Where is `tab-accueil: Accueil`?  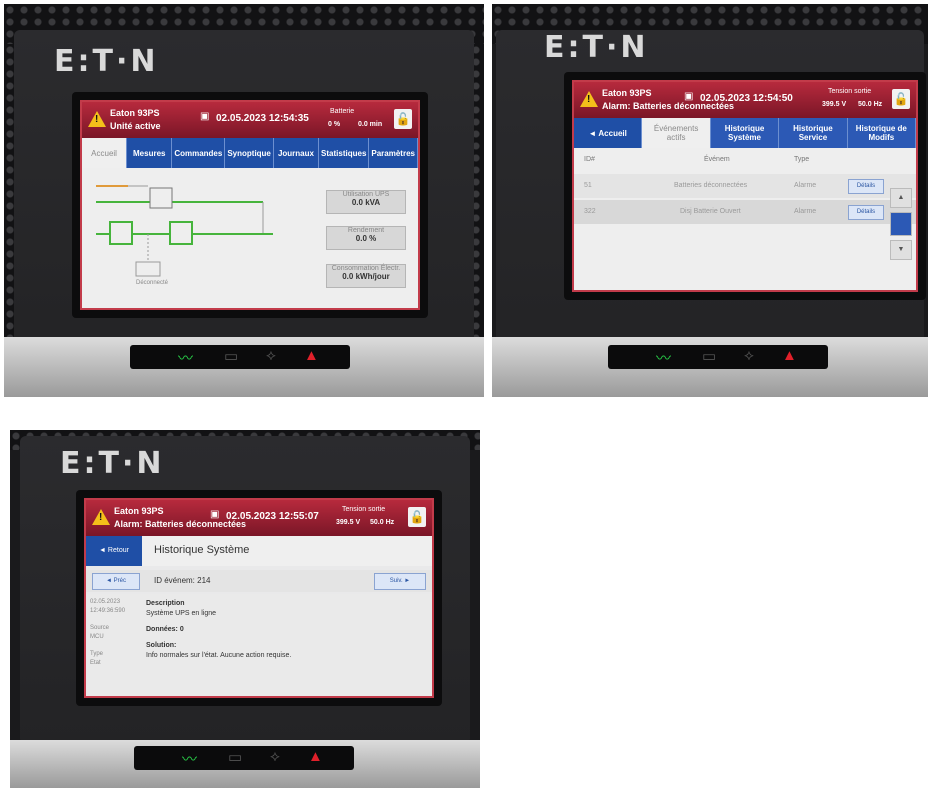 tab-accueil: Accueil is located at coordinates (105, 153).